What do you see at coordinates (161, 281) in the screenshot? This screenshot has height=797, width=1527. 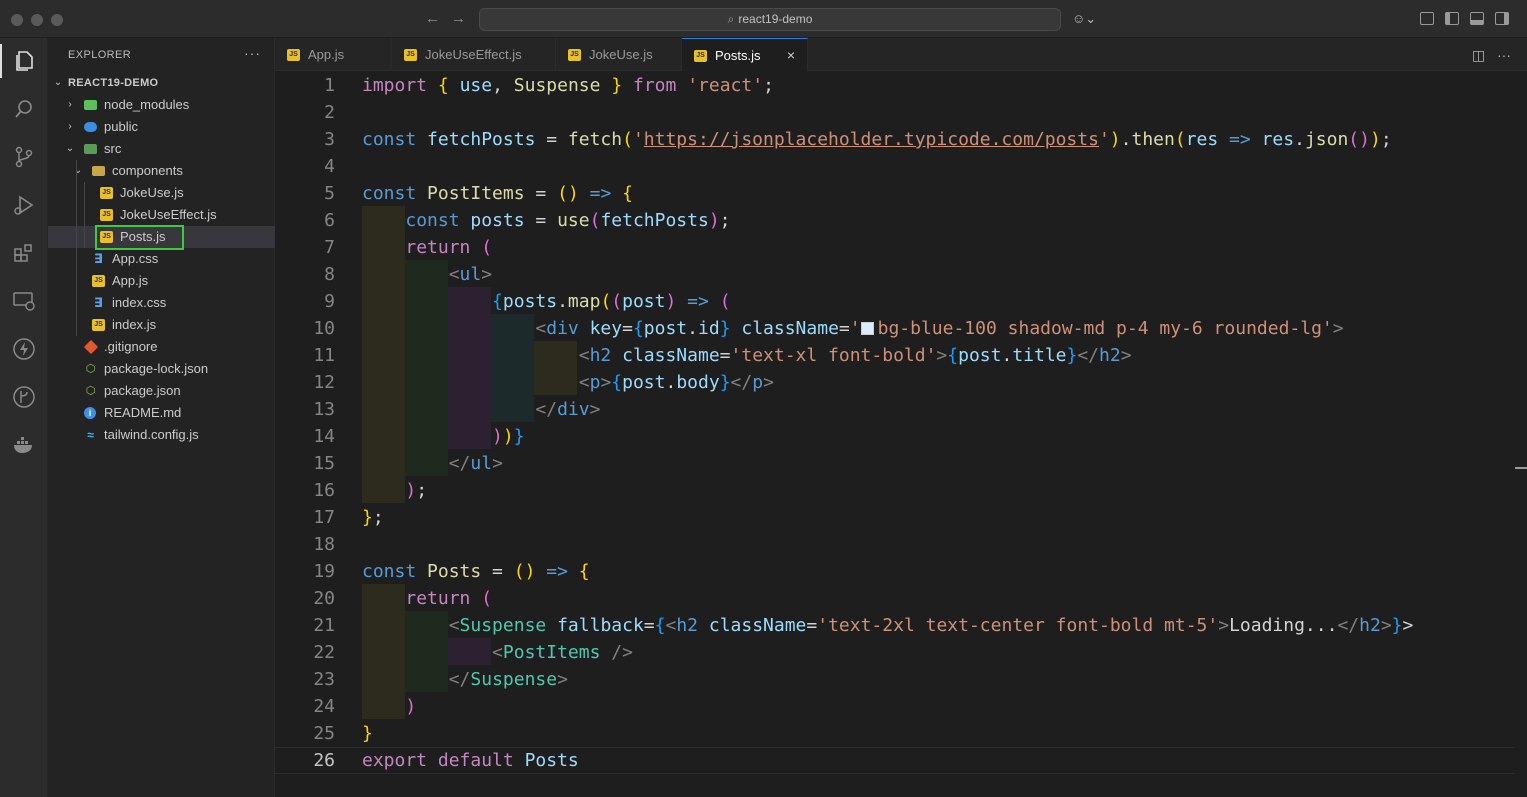 I see `tree-item-app-js: JS App.js` at bounding box center [161, 281].